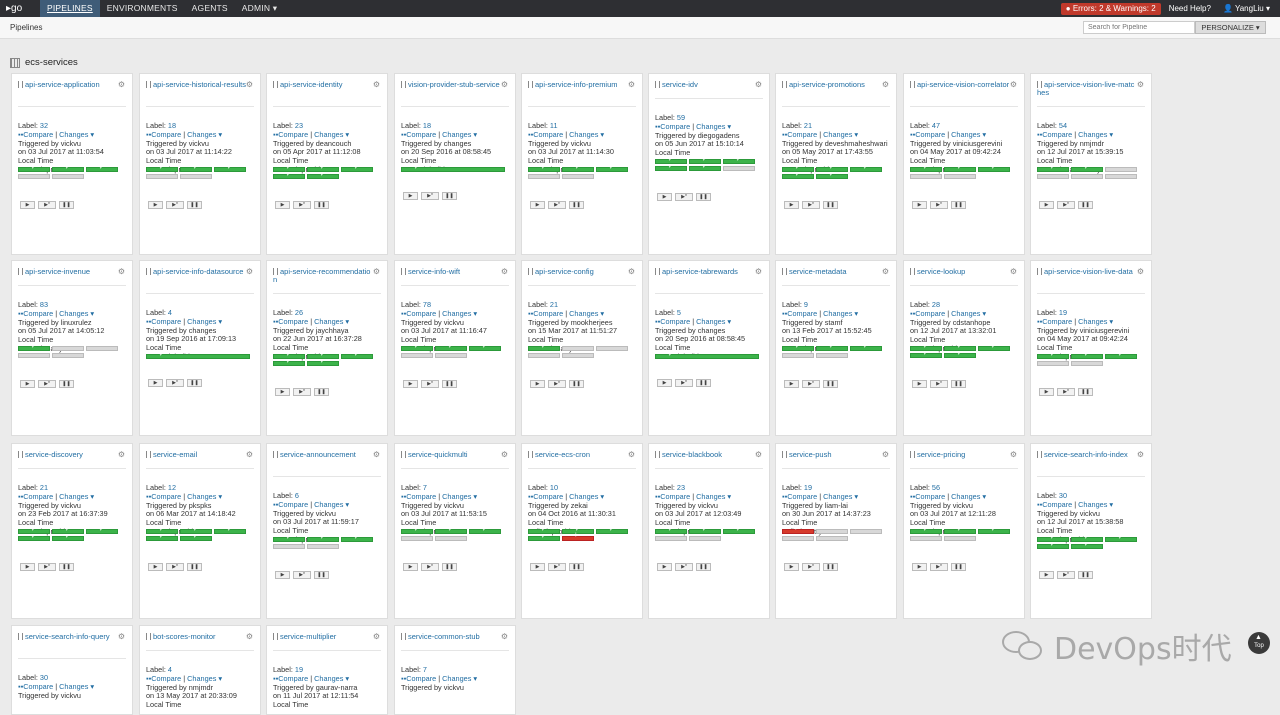  I want to click on pipeline-label: 47, so click(936, 125).